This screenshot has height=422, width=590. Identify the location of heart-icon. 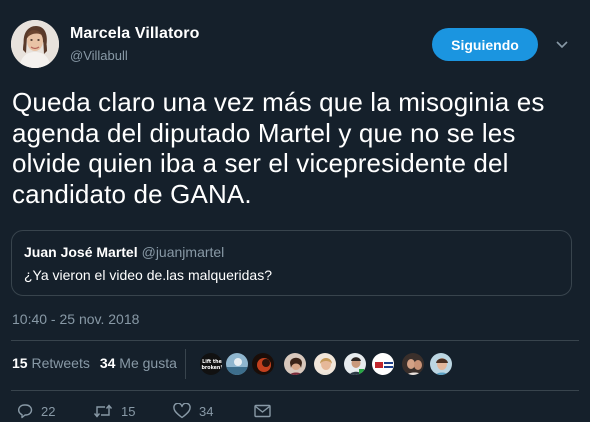
(182, 411).